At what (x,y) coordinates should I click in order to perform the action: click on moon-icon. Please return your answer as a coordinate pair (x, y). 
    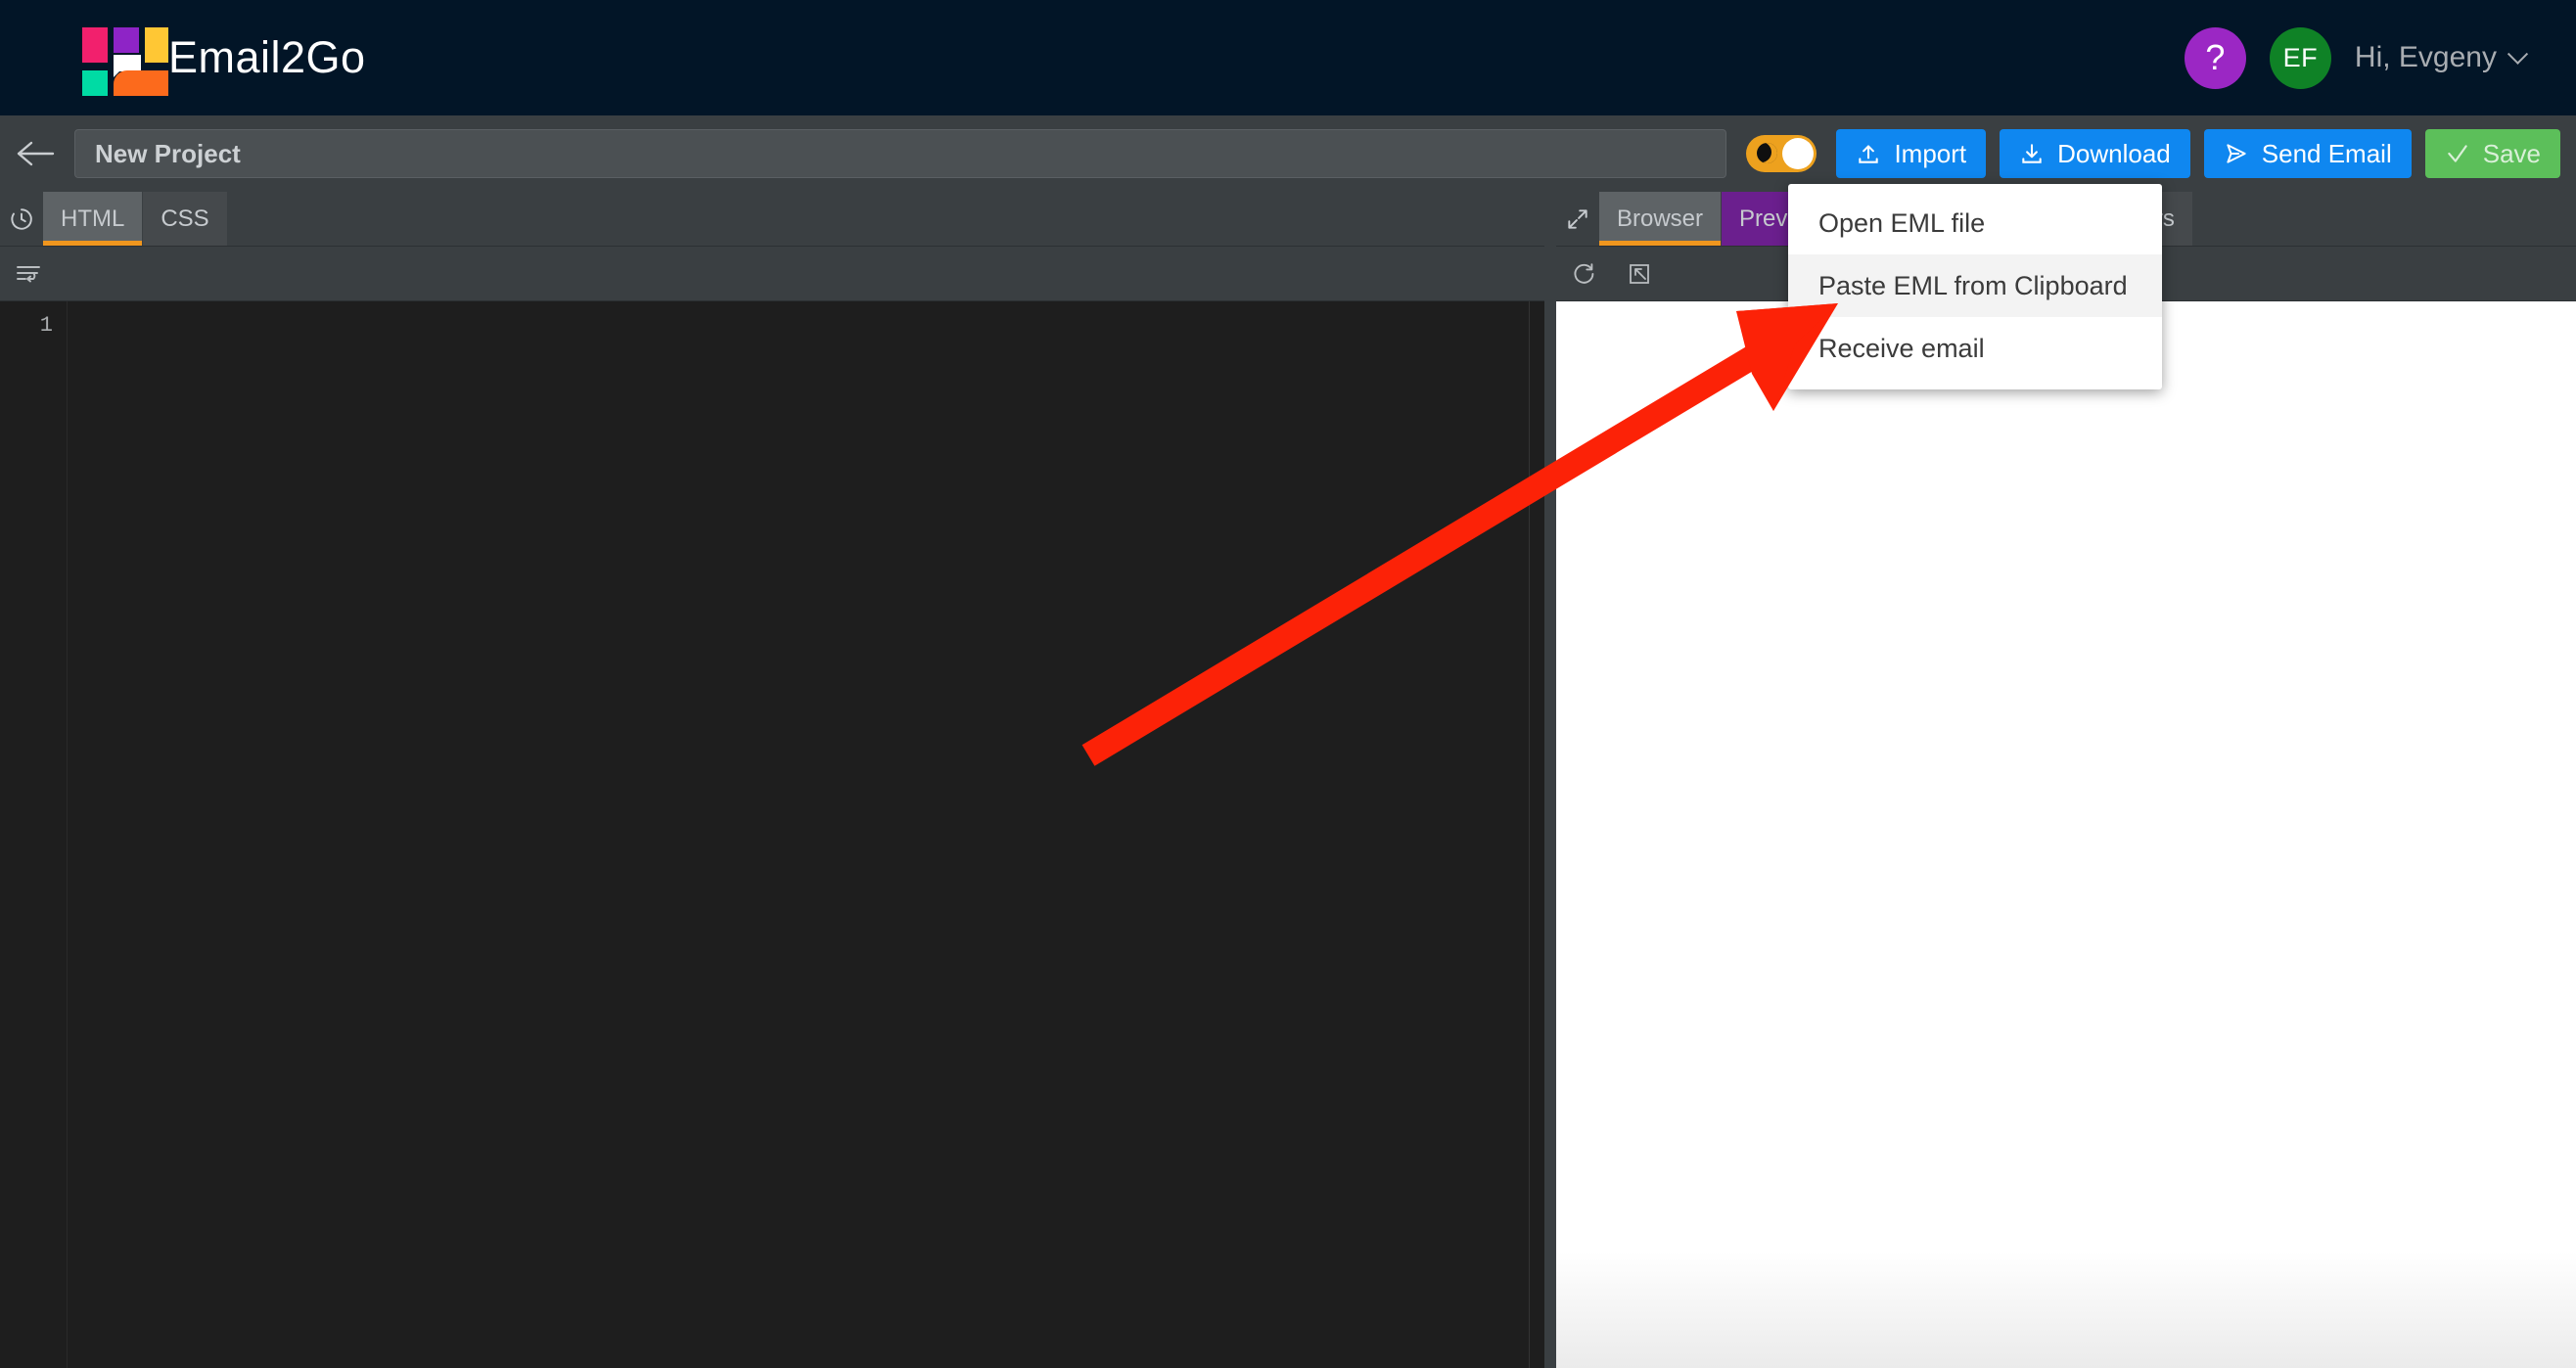
    Looking at the image, I should click on (1768, 153).